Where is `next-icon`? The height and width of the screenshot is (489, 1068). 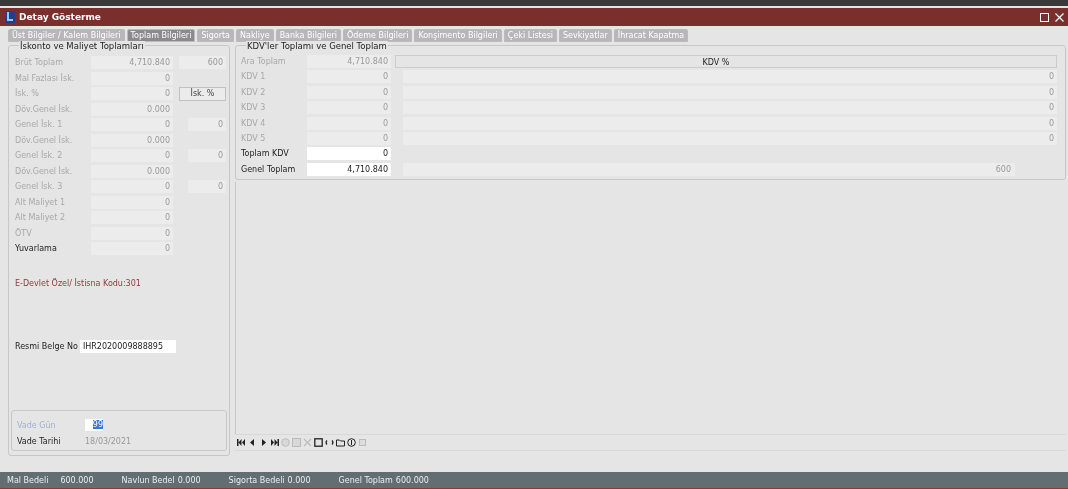 next-icon is located at coordinates (263, 442).